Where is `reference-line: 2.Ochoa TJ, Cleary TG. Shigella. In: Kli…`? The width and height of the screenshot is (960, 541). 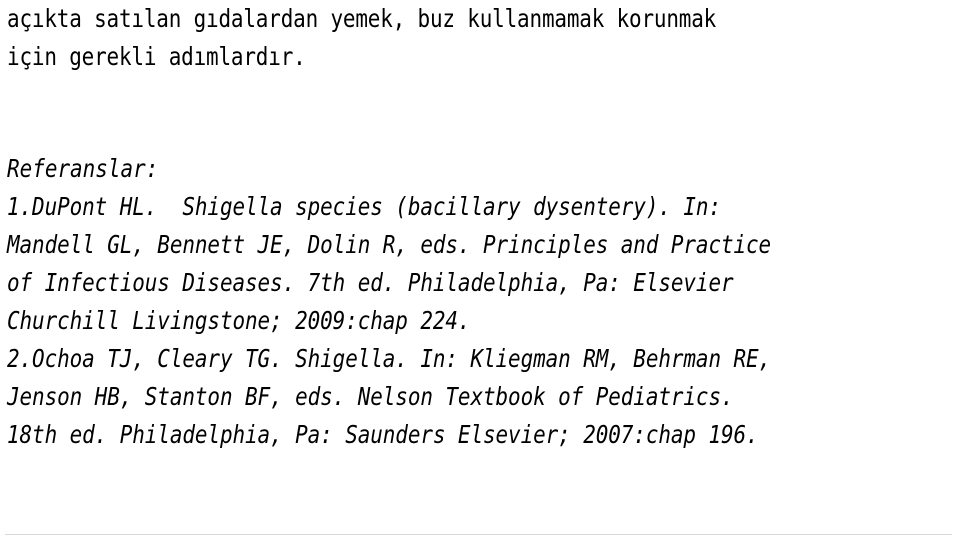 reference-line: 2.Ochoa TJ, Cleary TG. Shigella. In: Kli… is located at coordinates (389, 358).